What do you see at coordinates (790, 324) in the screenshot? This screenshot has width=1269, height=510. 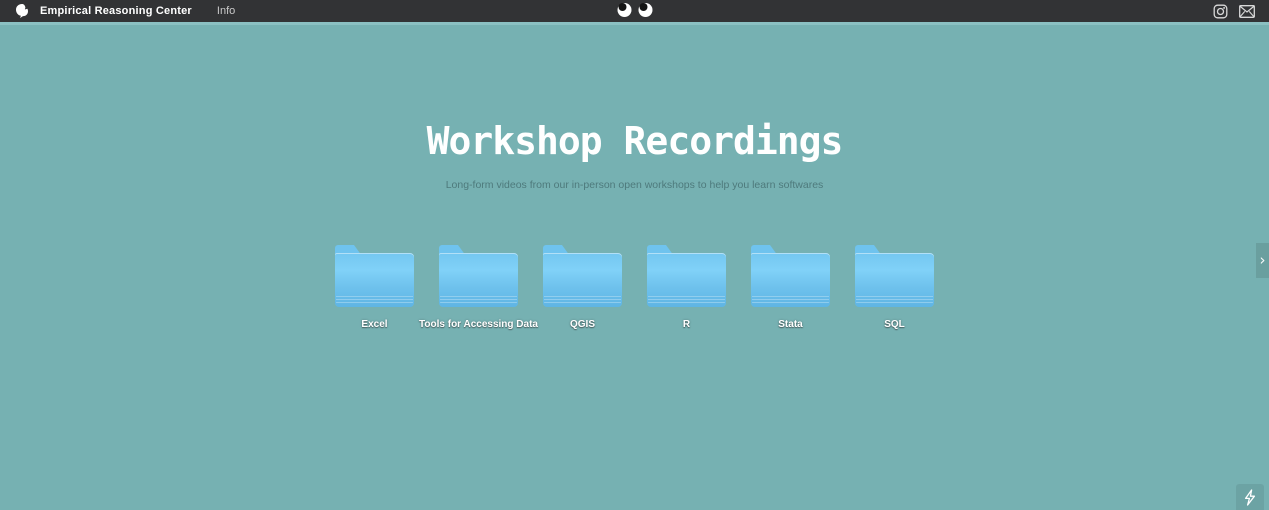 I see `folder-label: Stata` at bounding box center [790, 324].